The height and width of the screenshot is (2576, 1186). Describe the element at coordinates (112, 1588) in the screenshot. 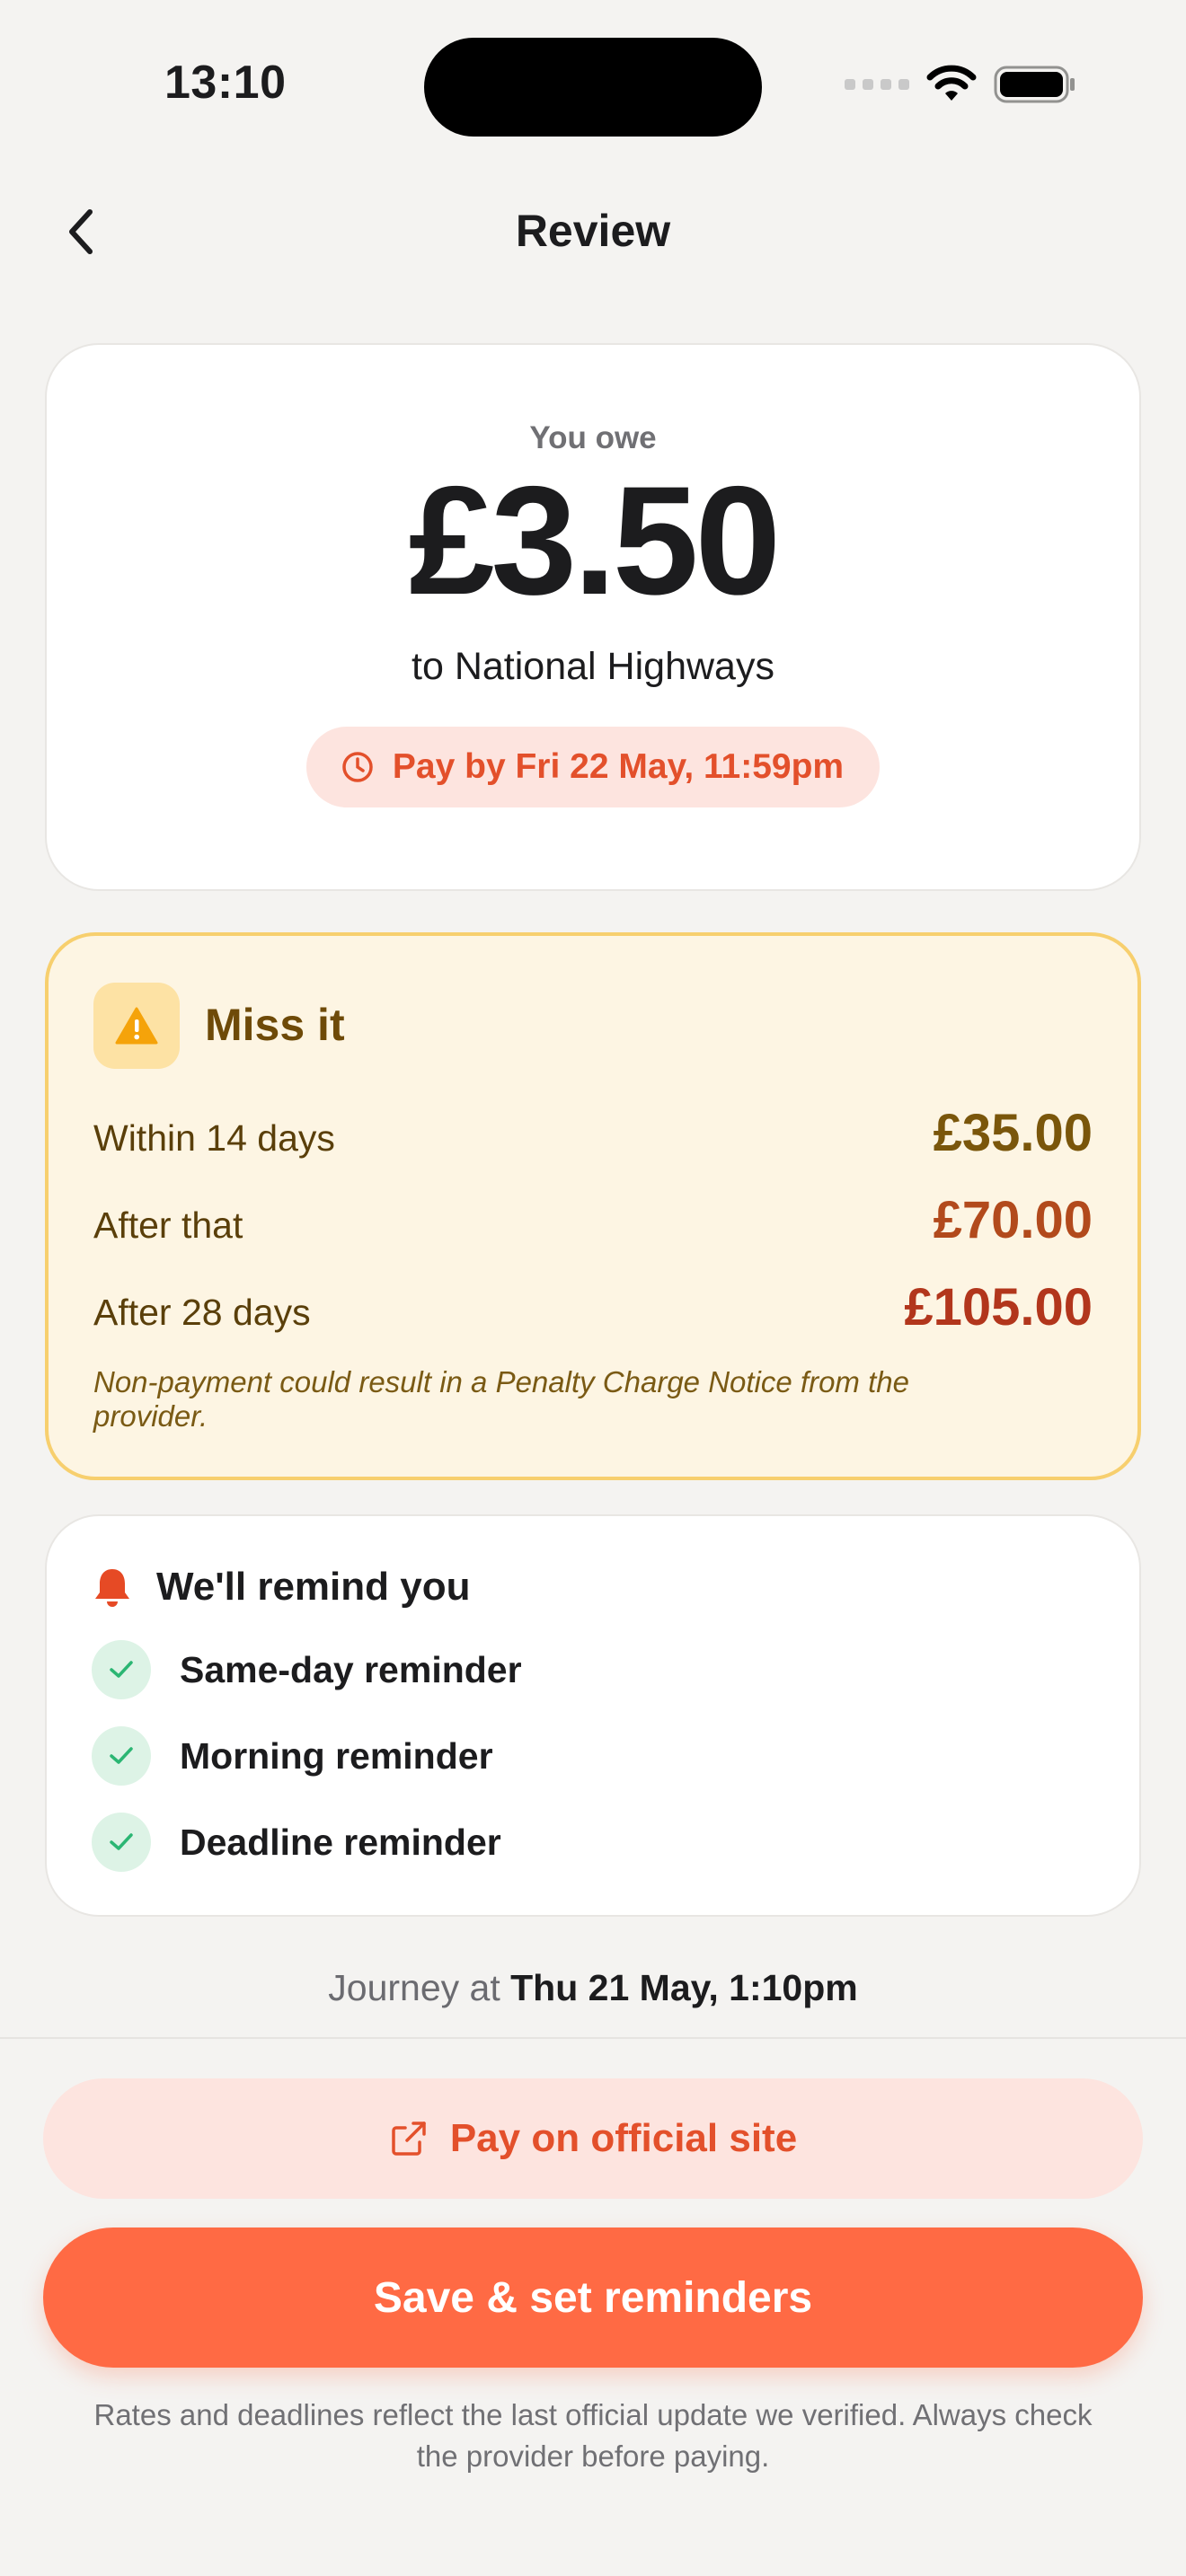

I see `bell-icon` at that location.